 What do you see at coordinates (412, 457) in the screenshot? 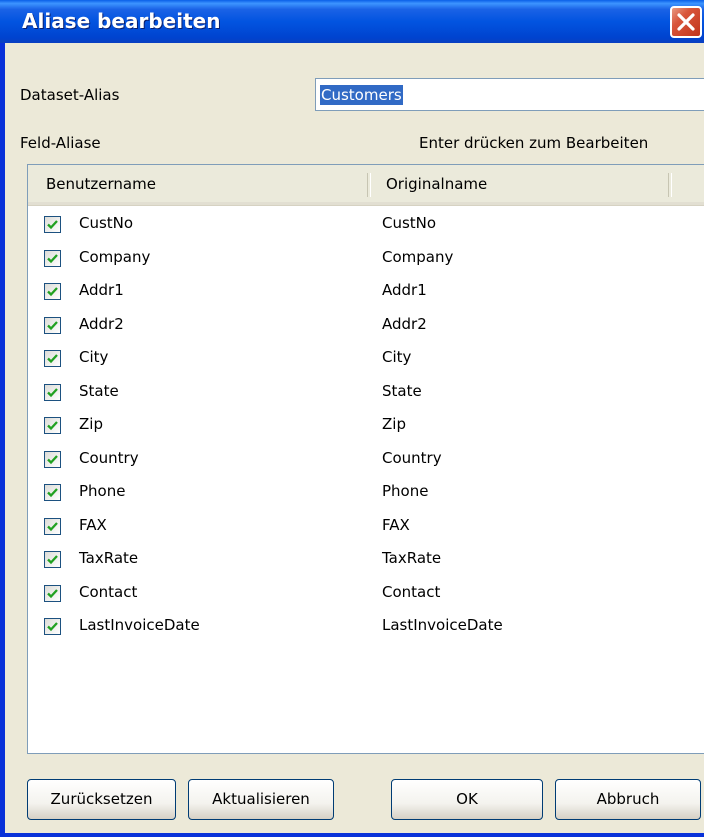
I see `original-name-cell: Country` at bounding box center [412, 457].